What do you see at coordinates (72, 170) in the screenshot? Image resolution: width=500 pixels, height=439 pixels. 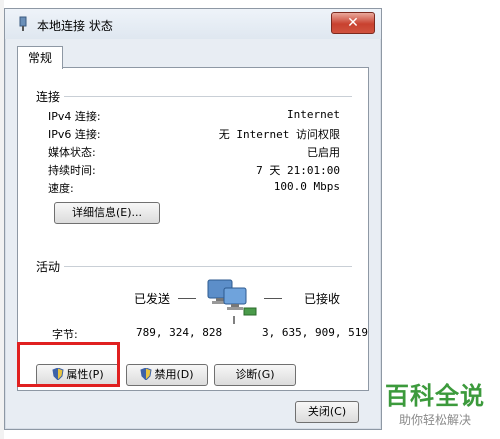 I see `duration-label: 持续时间:` at bounding box center [72, 170].